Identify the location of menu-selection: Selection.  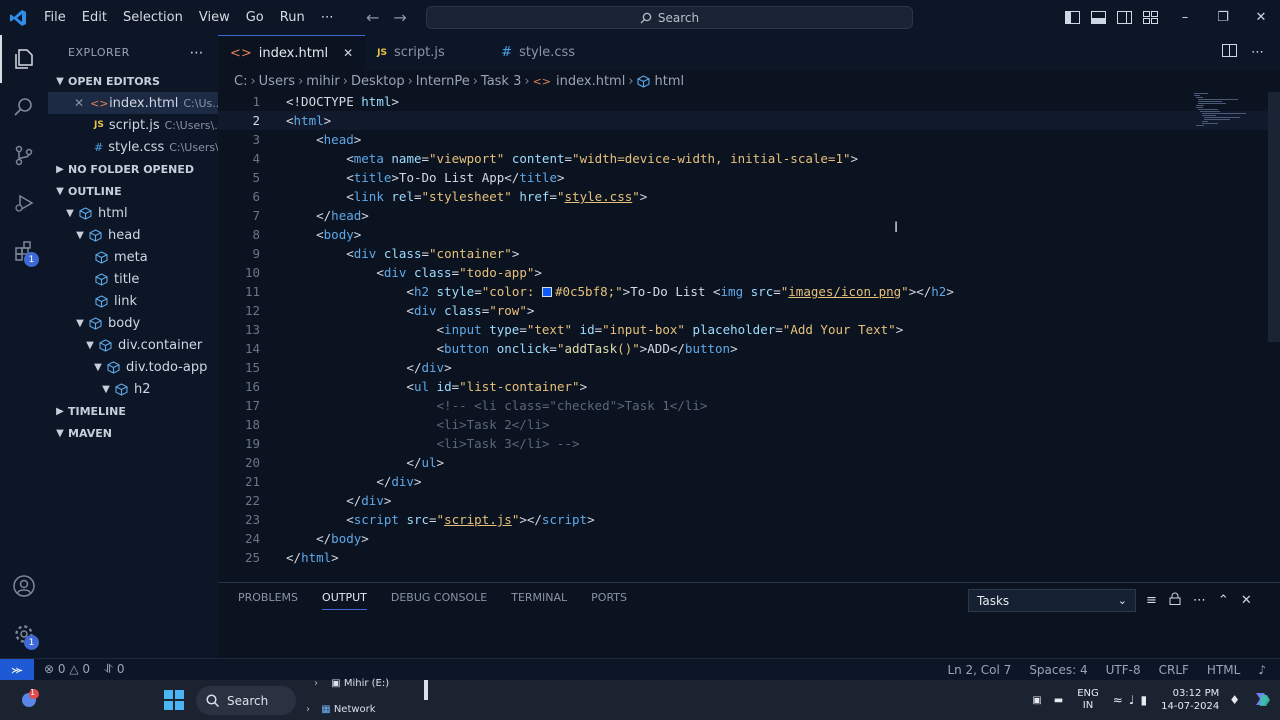
(153, 17).